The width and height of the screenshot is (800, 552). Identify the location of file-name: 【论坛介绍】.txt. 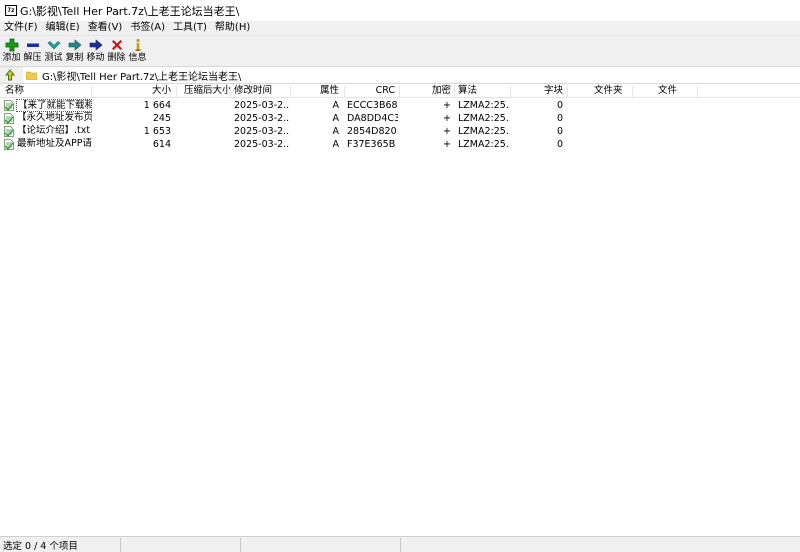
(54, 130).